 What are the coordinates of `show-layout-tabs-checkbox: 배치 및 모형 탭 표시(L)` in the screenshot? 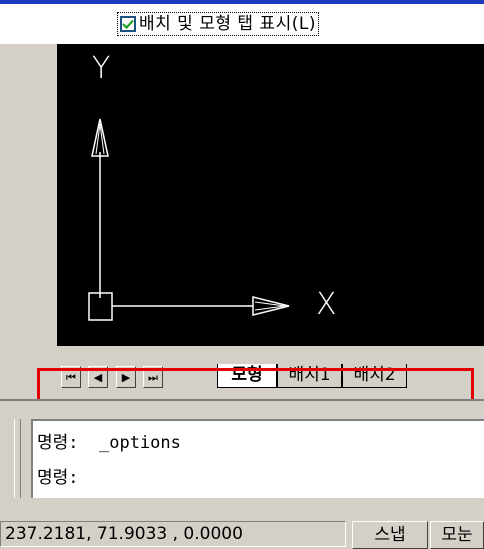 It's located at (218, 24).